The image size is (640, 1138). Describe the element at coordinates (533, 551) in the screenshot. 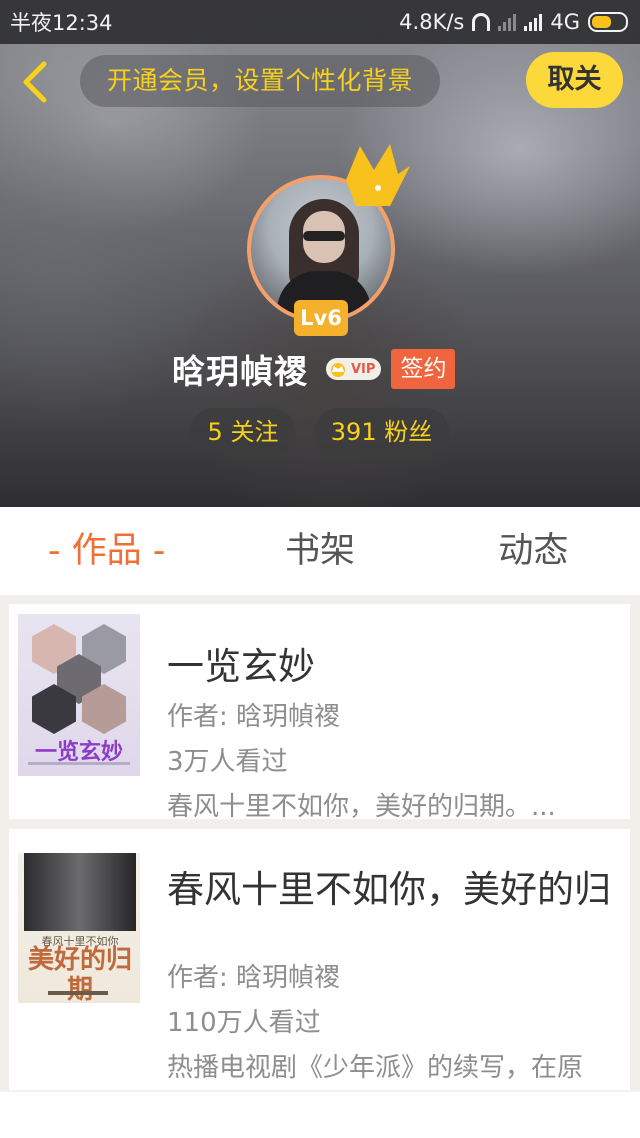

I see `tab-activity: 动态` at that location.